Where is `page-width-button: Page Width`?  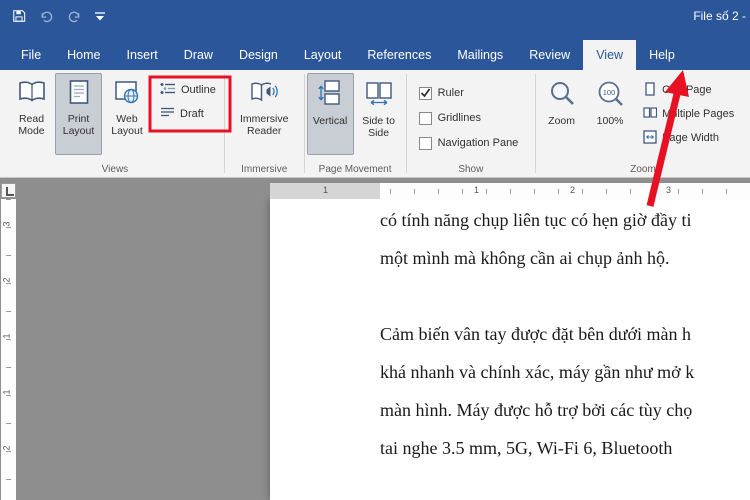 page-width-button: Page Width is located at coordinates (688, 138).